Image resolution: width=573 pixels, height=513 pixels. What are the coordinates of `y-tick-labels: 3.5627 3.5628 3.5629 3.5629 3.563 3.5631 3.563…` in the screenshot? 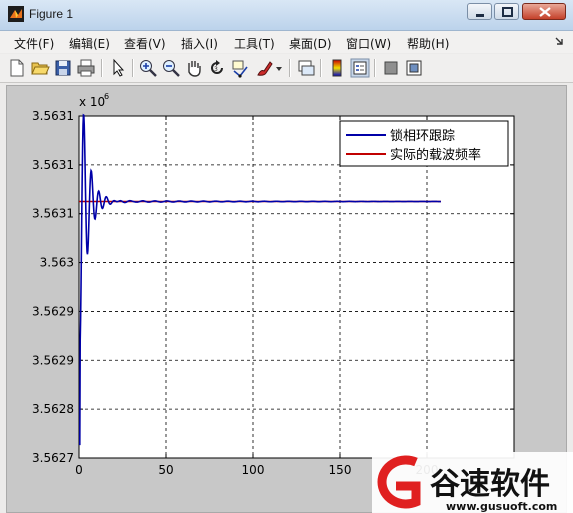 It's located at (53, 287).